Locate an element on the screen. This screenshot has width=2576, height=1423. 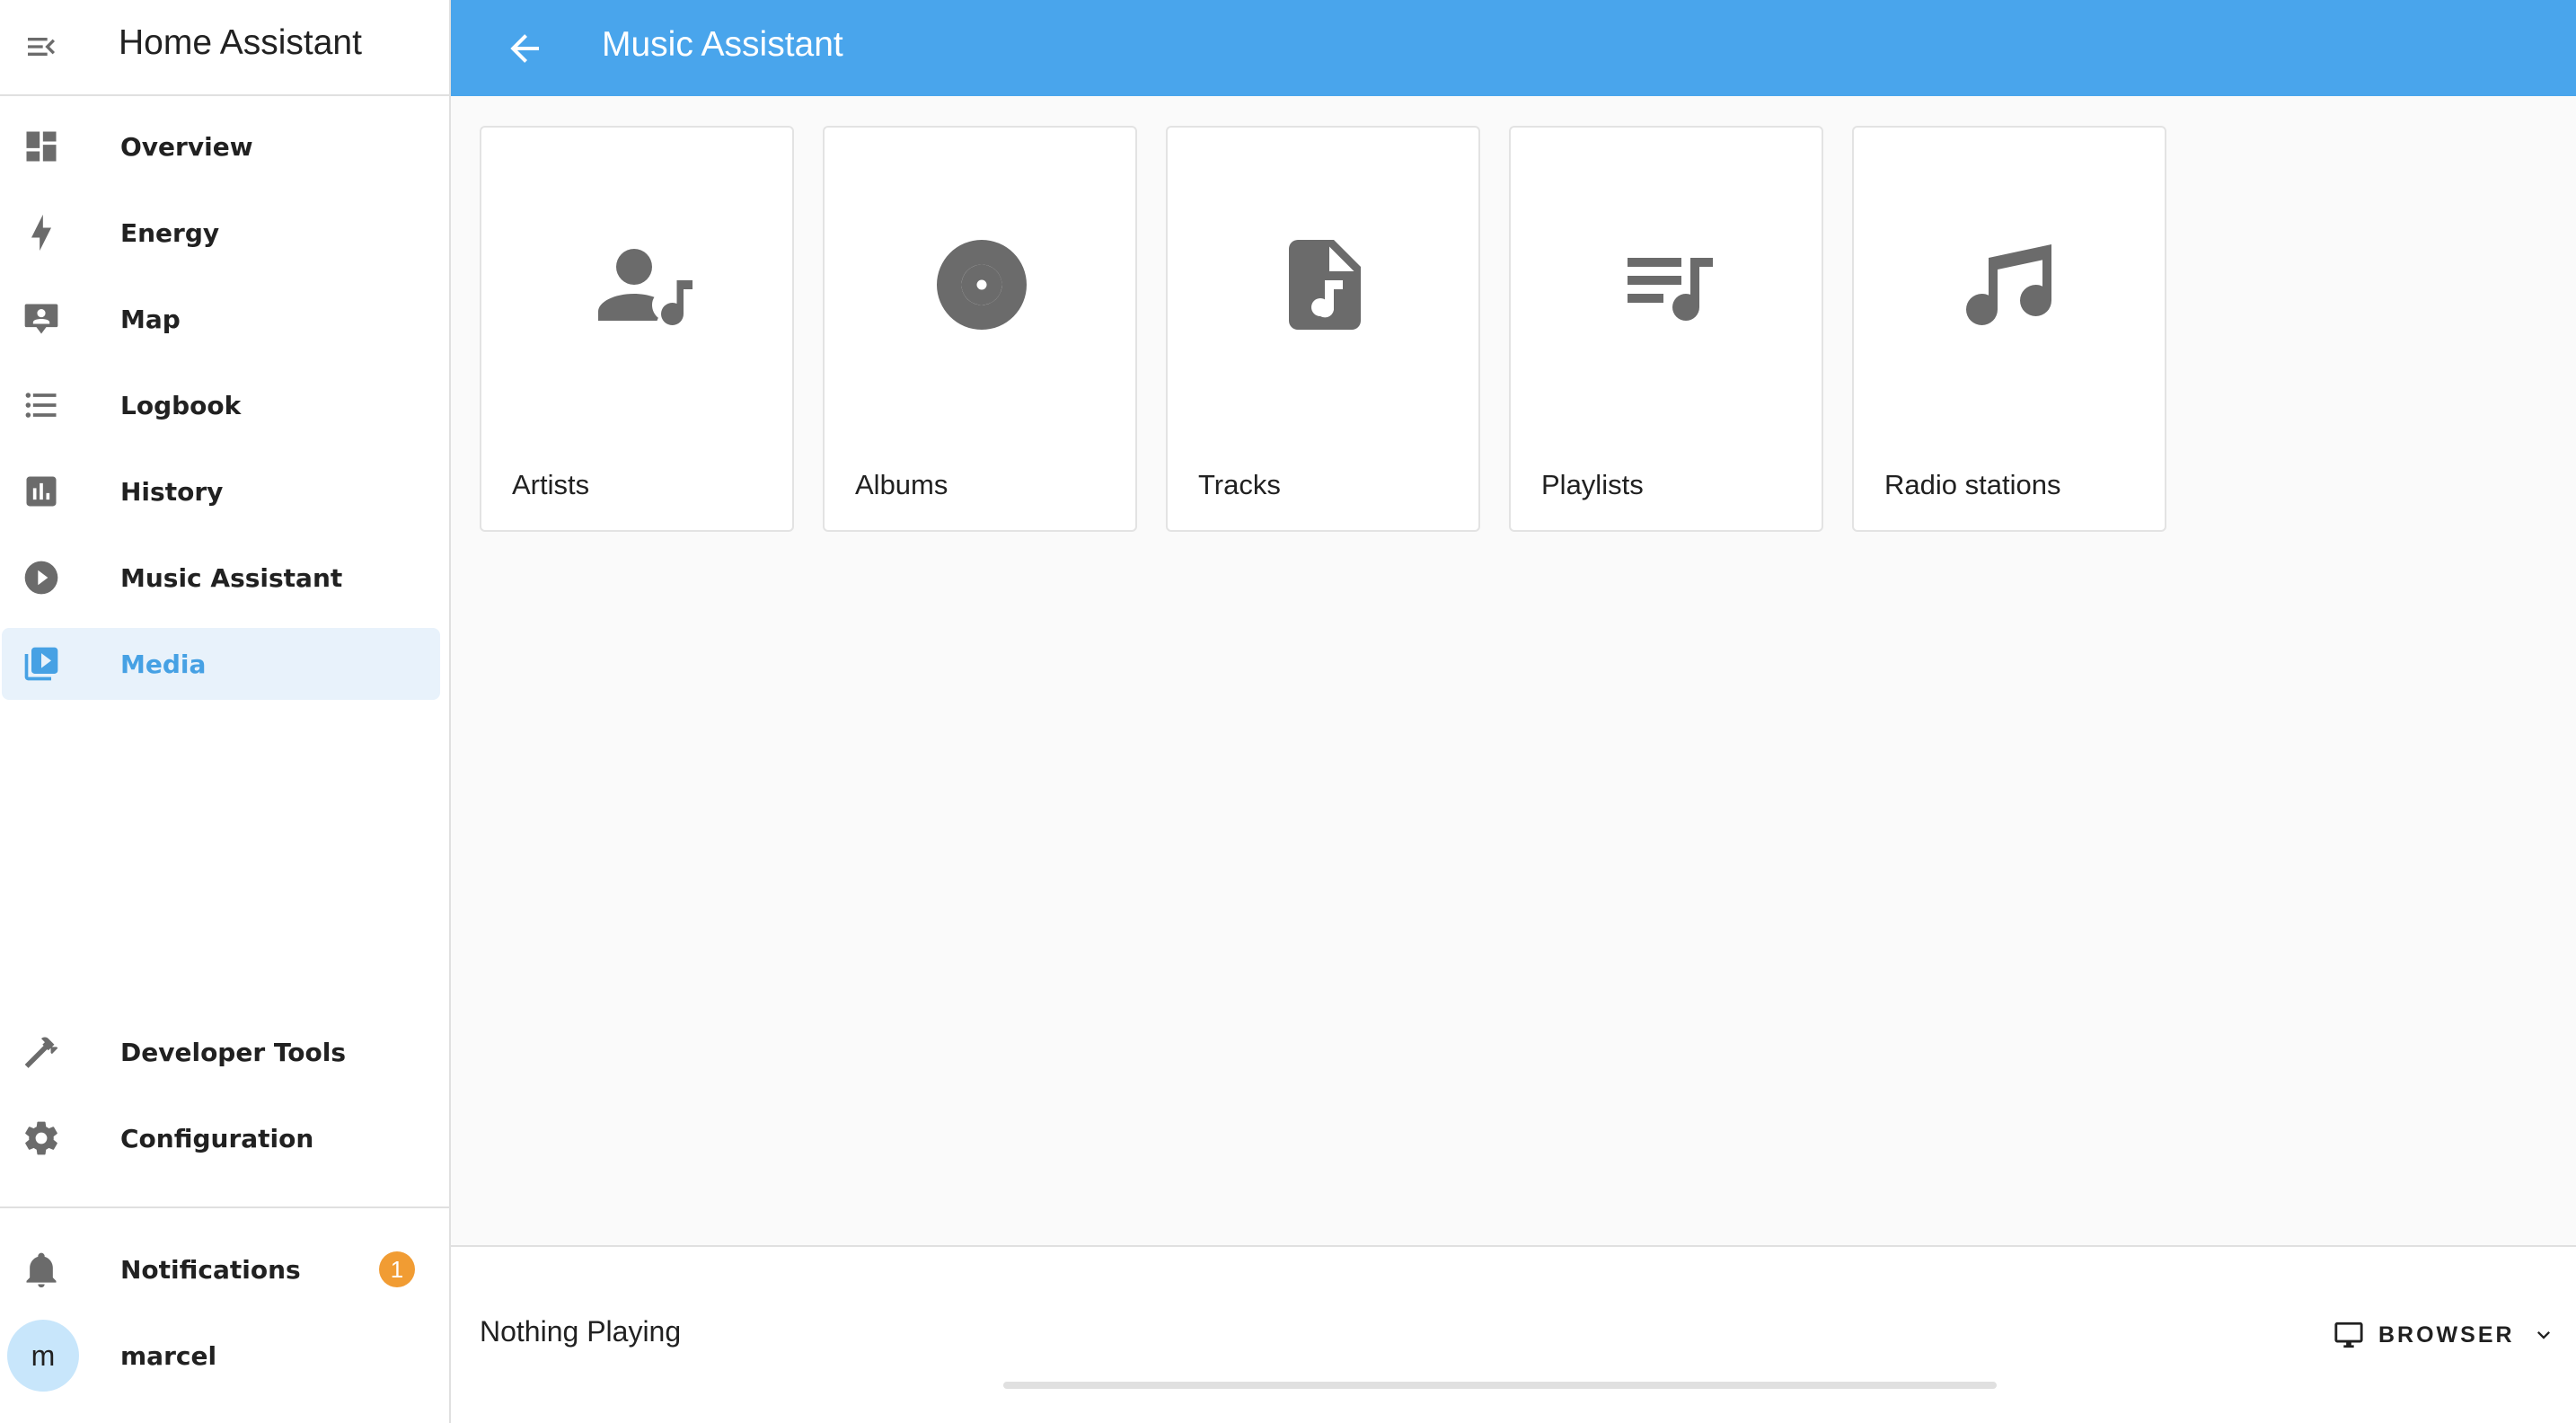
menu-toggle-button is located at coordinates (41, 47).